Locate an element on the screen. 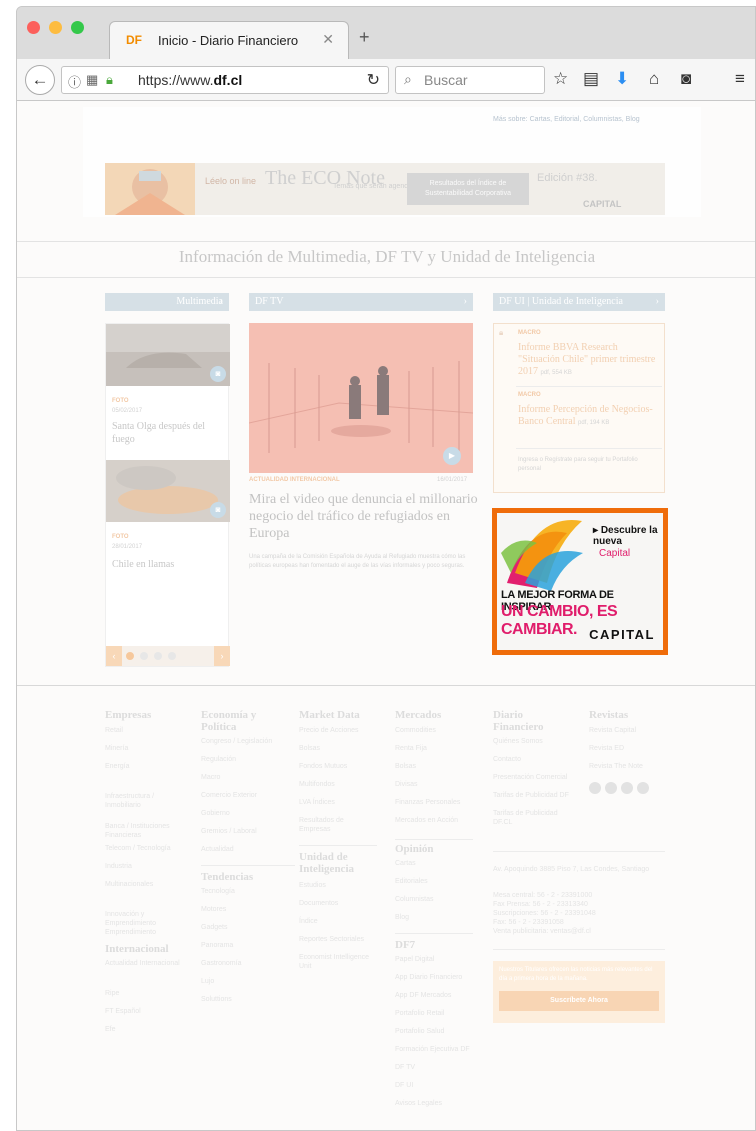 The width and height of the screenshot is (756, 1131). footer-link: Quiénes Somos is located at coordinates (534, 741).